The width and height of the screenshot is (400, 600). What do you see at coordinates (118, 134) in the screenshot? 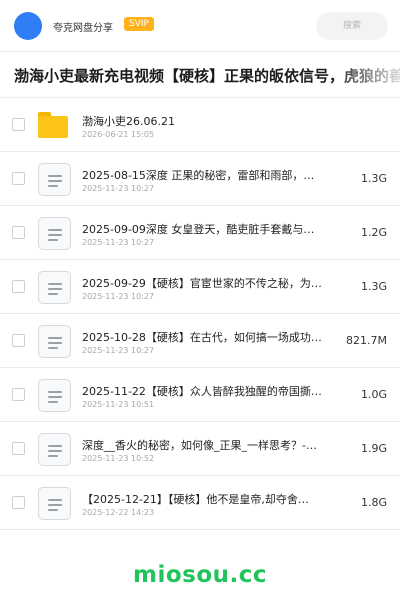
I see `file-date: 2026-06-21 15:05` at bounding box center [118, 134].